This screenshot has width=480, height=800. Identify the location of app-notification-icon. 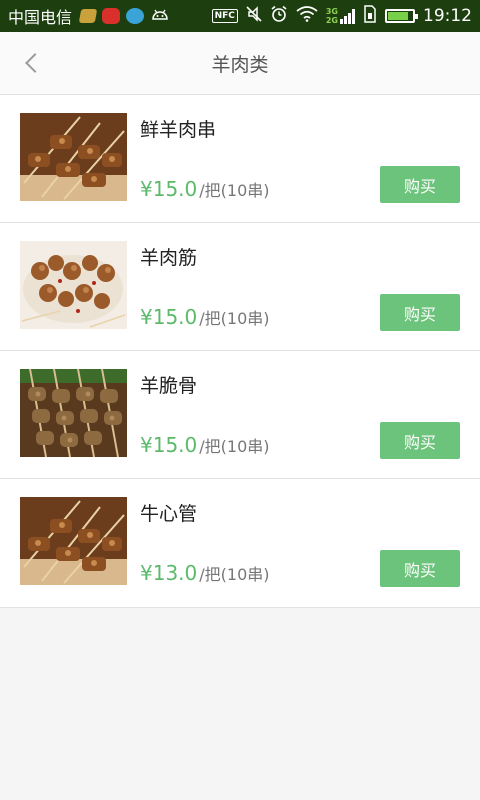
(111, 16).